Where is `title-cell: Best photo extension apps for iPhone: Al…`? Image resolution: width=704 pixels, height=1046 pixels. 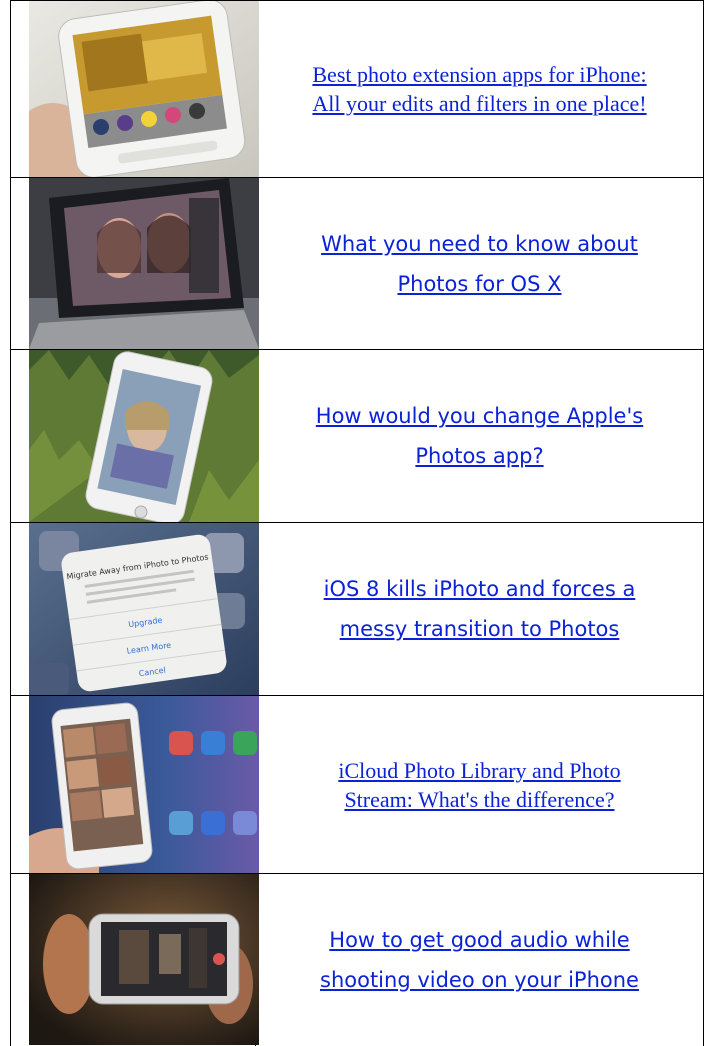
title-cell: Best photo extension apps for iPhone: Al… is located at coordinates (479, 89).